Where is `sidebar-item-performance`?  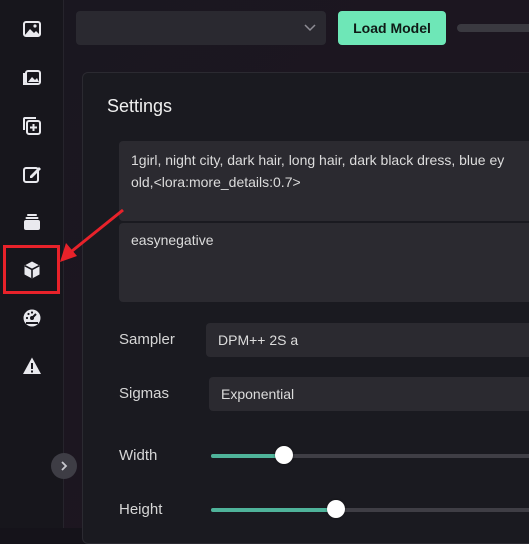
sidebar-item-performance is located at coordinates (32, 318).